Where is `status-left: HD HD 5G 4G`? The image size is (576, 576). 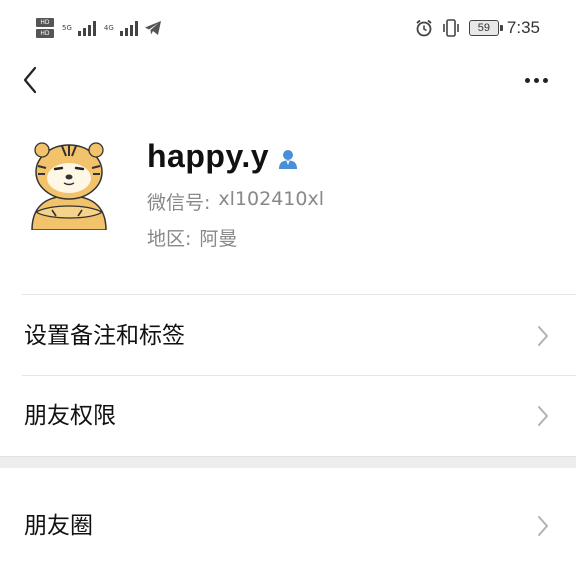 status-left: HD HD 5G 4G is located at coordinates (99, 28).